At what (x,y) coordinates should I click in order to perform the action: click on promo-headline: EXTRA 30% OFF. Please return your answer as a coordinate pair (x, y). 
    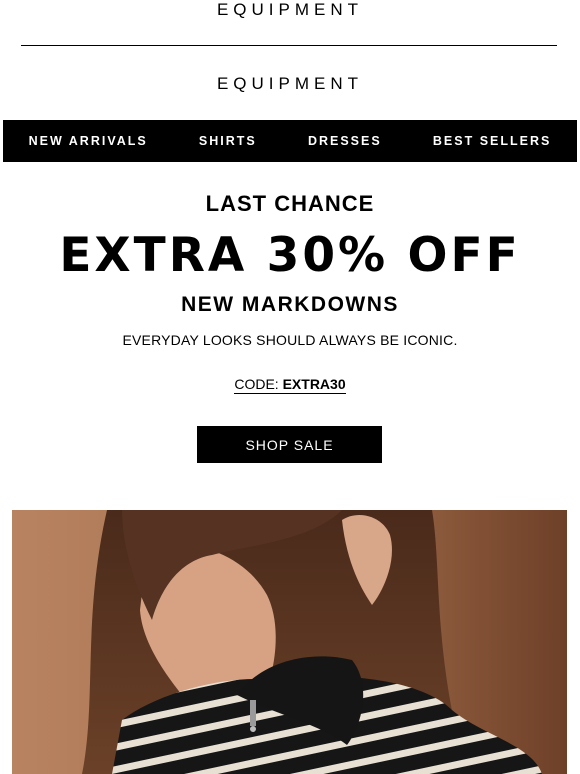
    Looking at the image, I should click on (290, 255).